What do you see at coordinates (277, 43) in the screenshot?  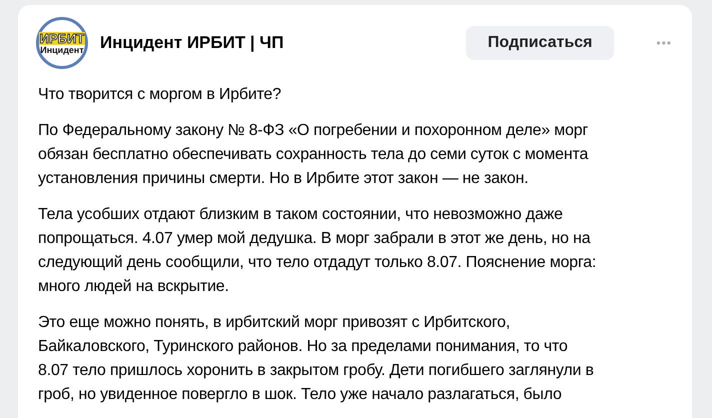 I see `author-name: Инцидент ИРБИТ | ЧП` at bounding box center [277, 43].